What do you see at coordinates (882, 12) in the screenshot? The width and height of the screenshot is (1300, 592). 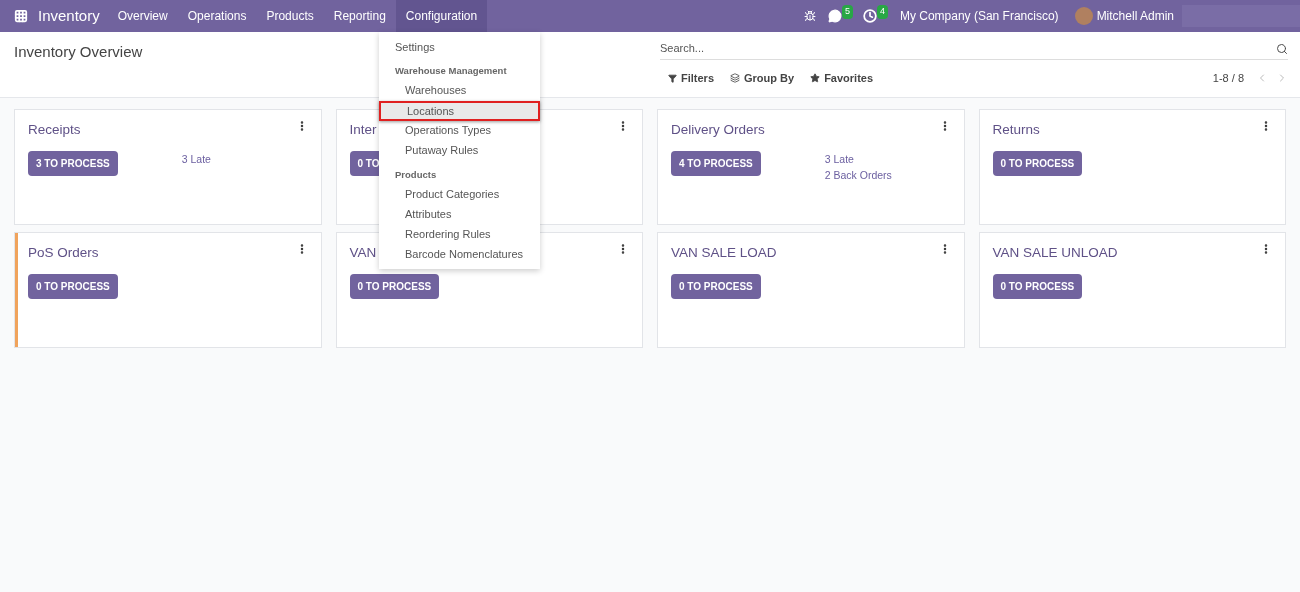 I see `activity-count-badge: 4` at bounding box center [882, 12].